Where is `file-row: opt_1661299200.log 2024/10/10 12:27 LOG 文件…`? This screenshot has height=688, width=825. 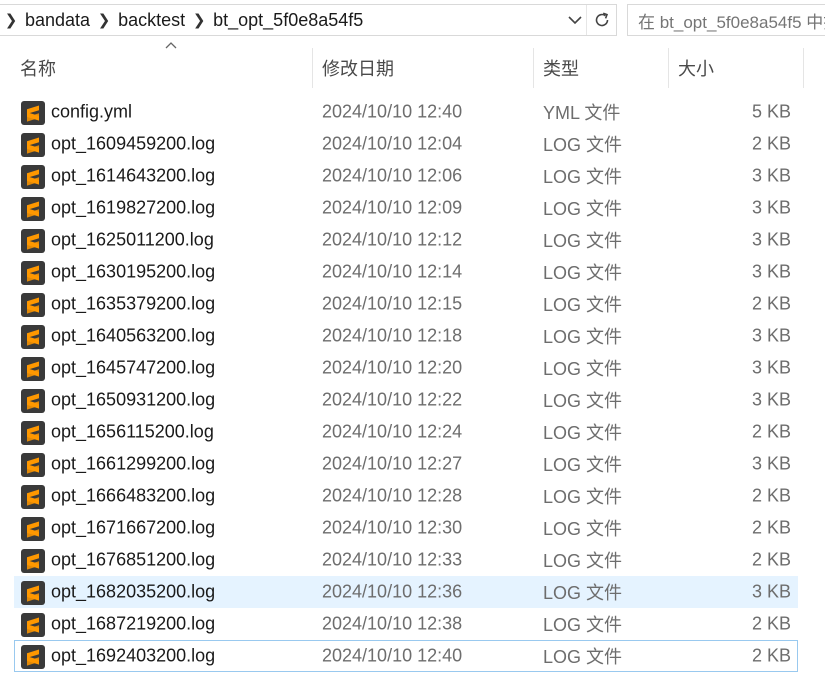 file-row: opt_1661299200.log 2024/10/10 12:27 LOG 文件… is located at coordinates (406, 464).